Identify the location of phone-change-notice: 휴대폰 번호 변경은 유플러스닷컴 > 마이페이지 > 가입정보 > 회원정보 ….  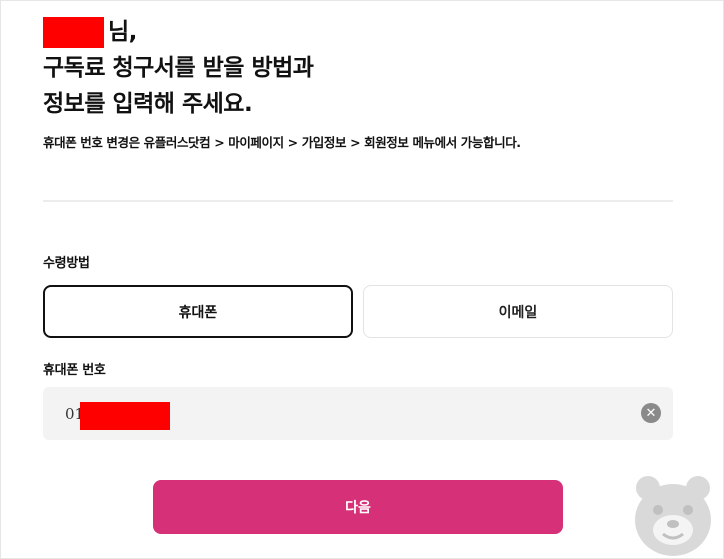
(282, 142).